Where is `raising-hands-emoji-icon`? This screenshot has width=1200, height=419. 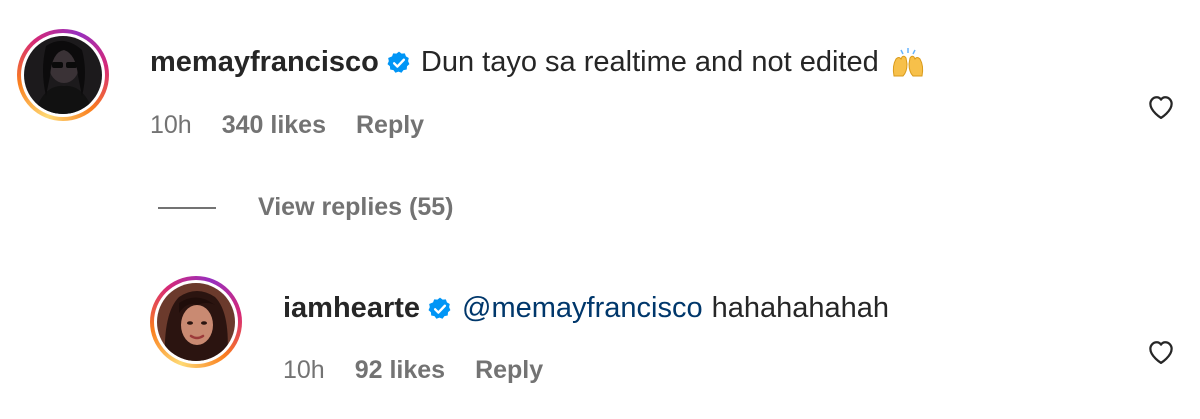
raising-hands-emoji-icon is located at coordinates (908, 62).